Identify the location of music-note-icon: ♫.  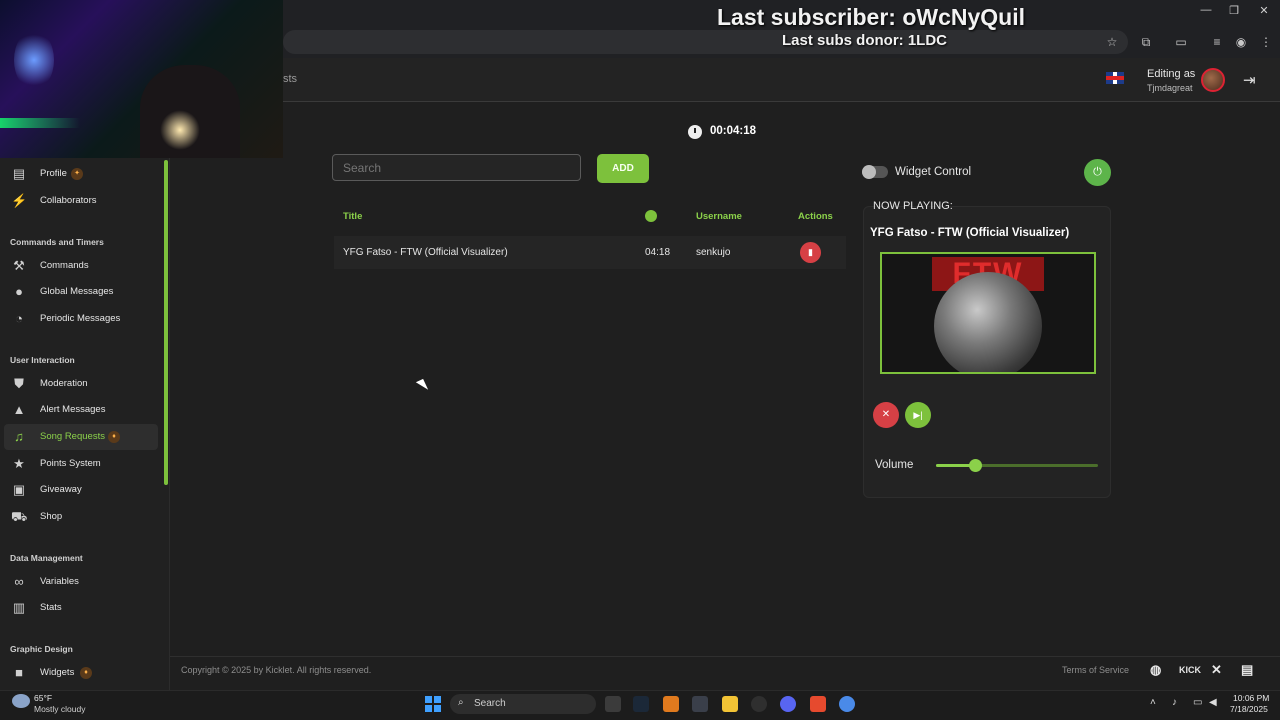
(19, 436).